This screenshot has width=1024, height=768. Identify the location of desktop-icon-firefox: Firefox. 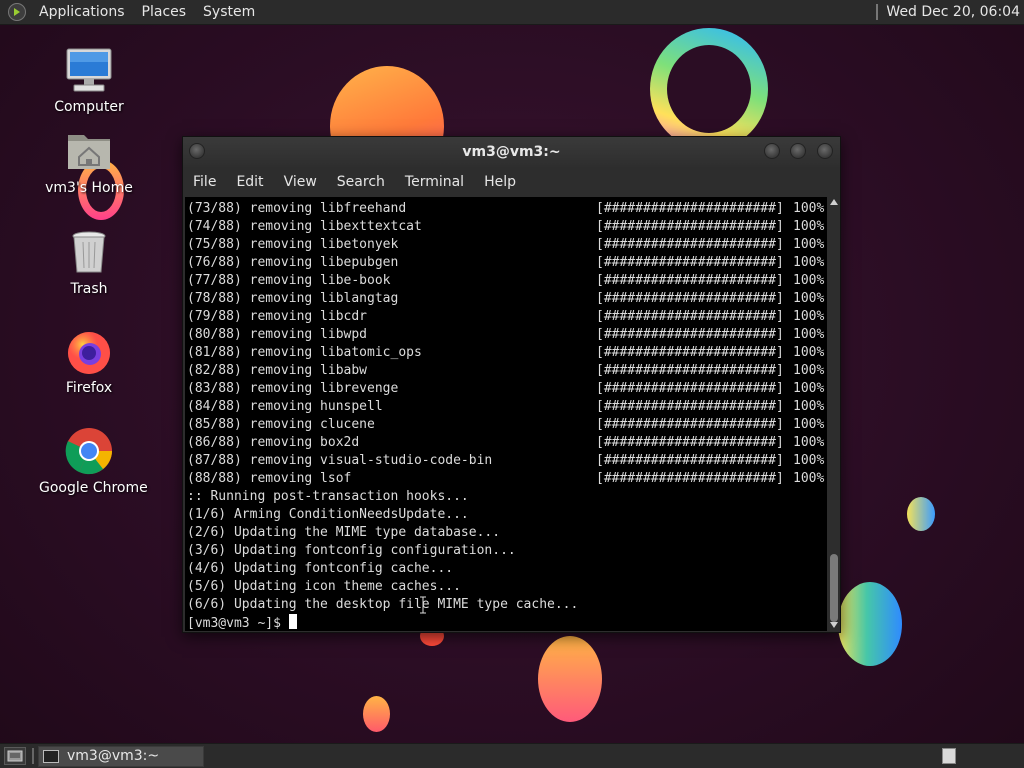
(89, 361).